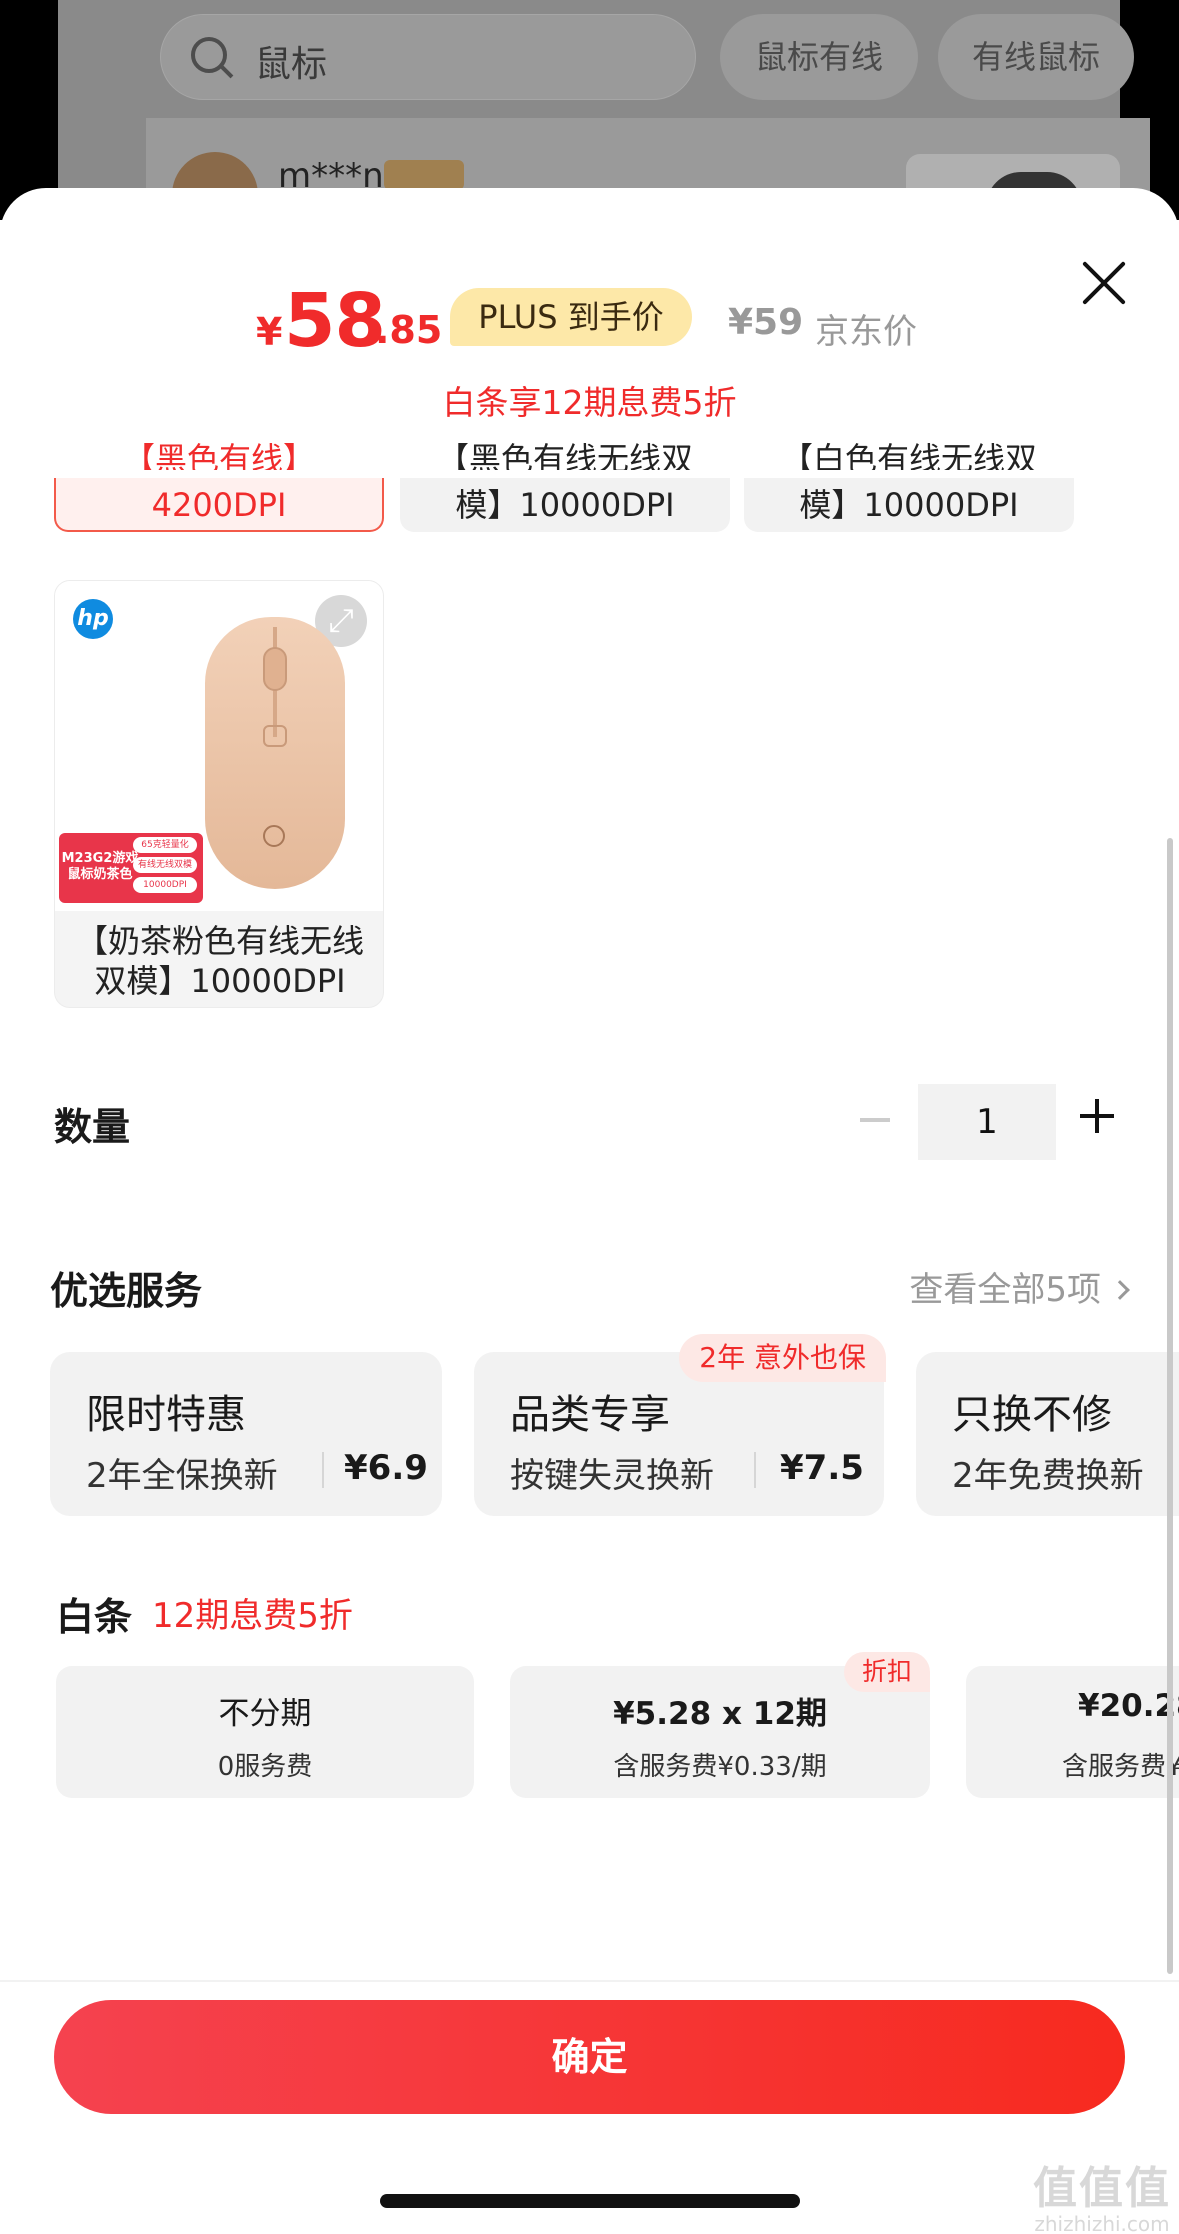 The image size is (1179, 2234). Describe the element at coordinates (274, 836) in the screenshot. I see `mouse-logo` at that location.